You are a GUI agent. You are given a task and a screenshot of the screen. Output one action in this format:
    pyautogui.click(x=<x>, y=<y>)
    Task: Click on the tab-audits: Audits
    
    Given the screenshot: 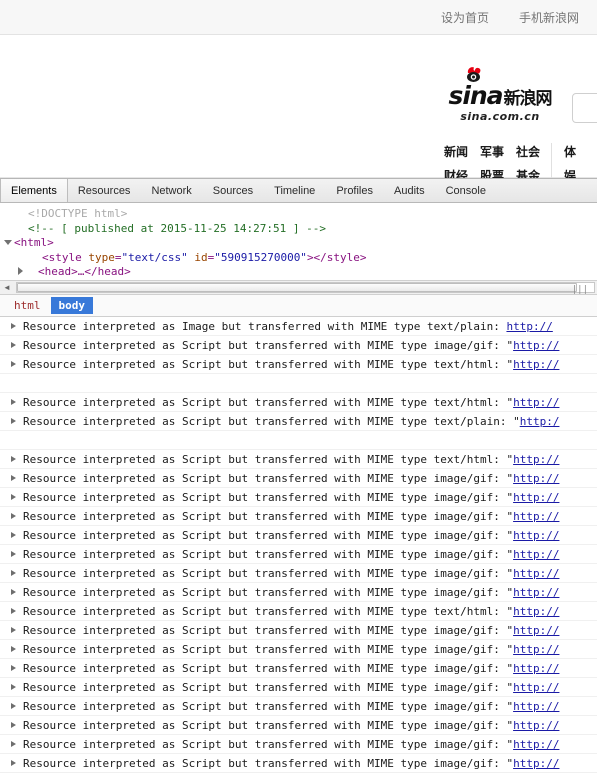 What is the action you would take?
    pyautogui.click(x=410, y=190)
    